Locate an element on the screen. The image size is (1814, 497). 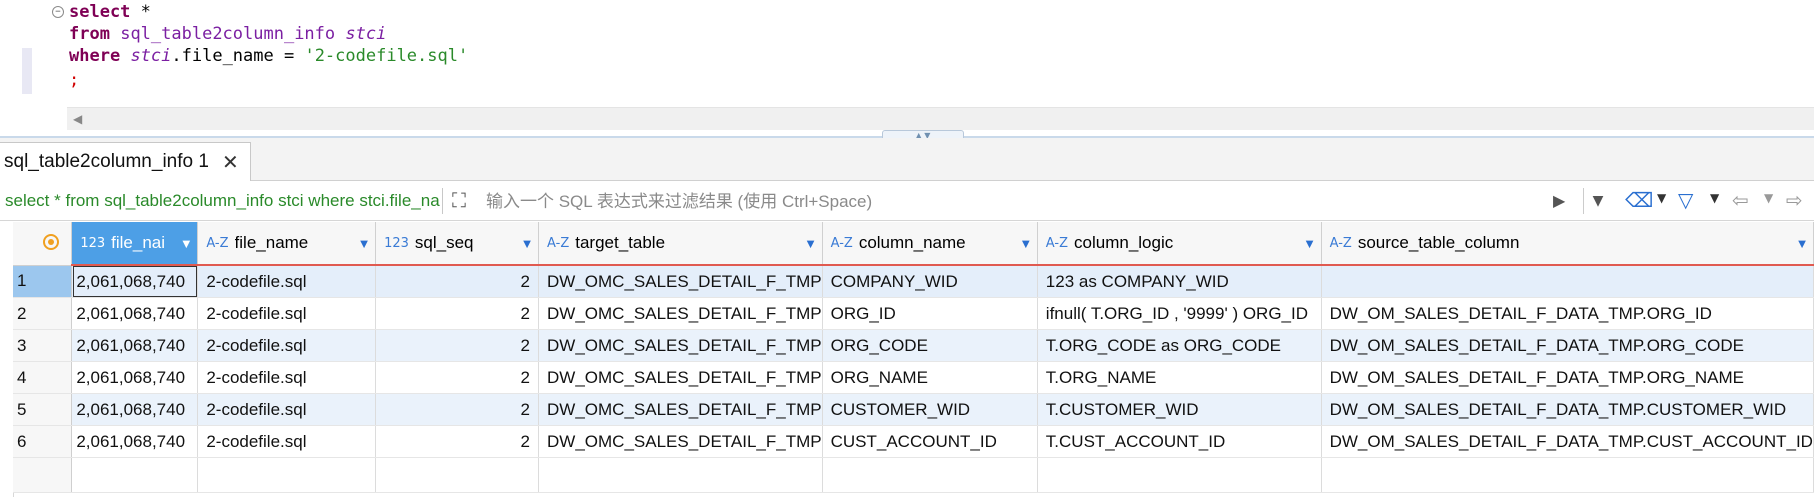
table-cell: CUSTOMER_WID is located at coordinates (930, 409).